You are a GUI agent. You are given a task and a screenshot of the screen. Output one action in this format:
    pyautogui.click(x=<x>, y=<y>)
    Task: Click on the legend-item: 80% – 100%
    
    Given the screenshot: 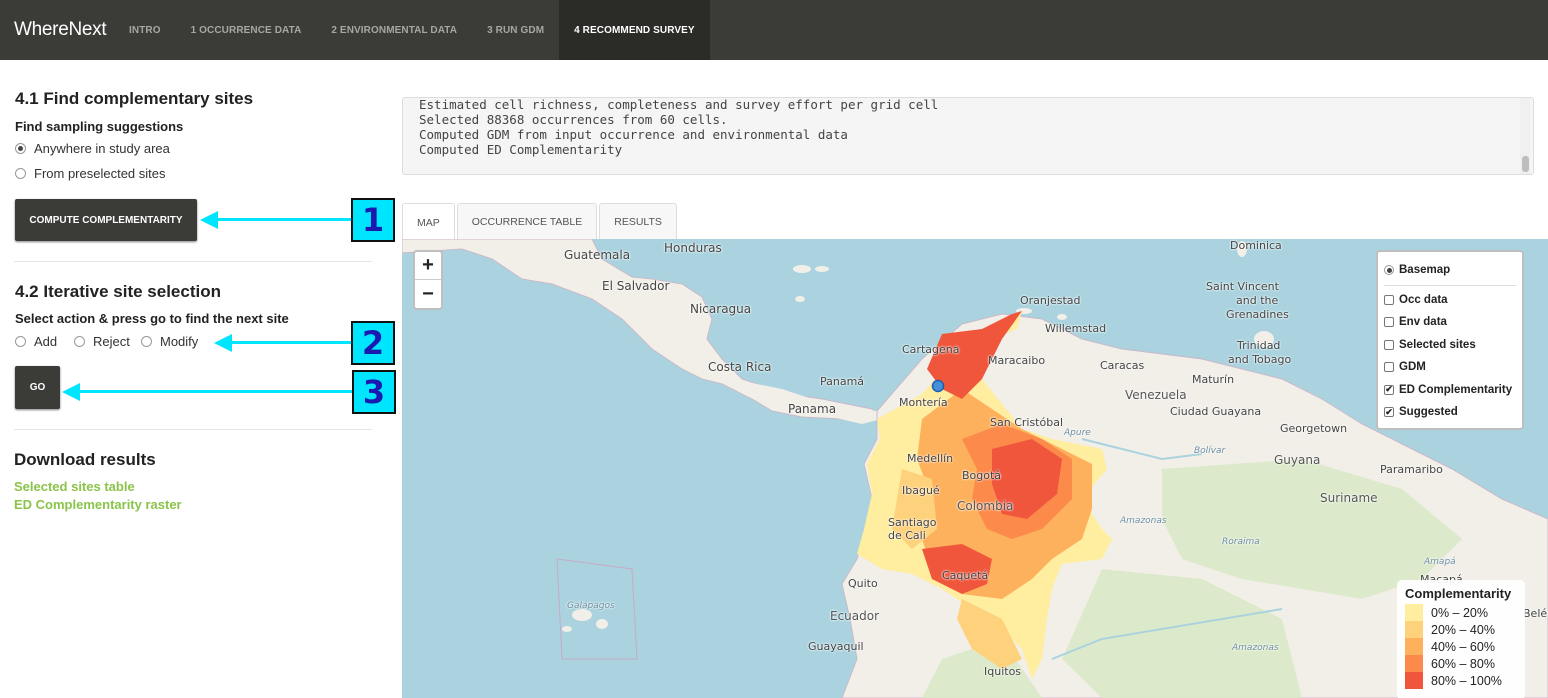 What is the action you would take?
    pyautogui.click(x=1461, y=680)
    